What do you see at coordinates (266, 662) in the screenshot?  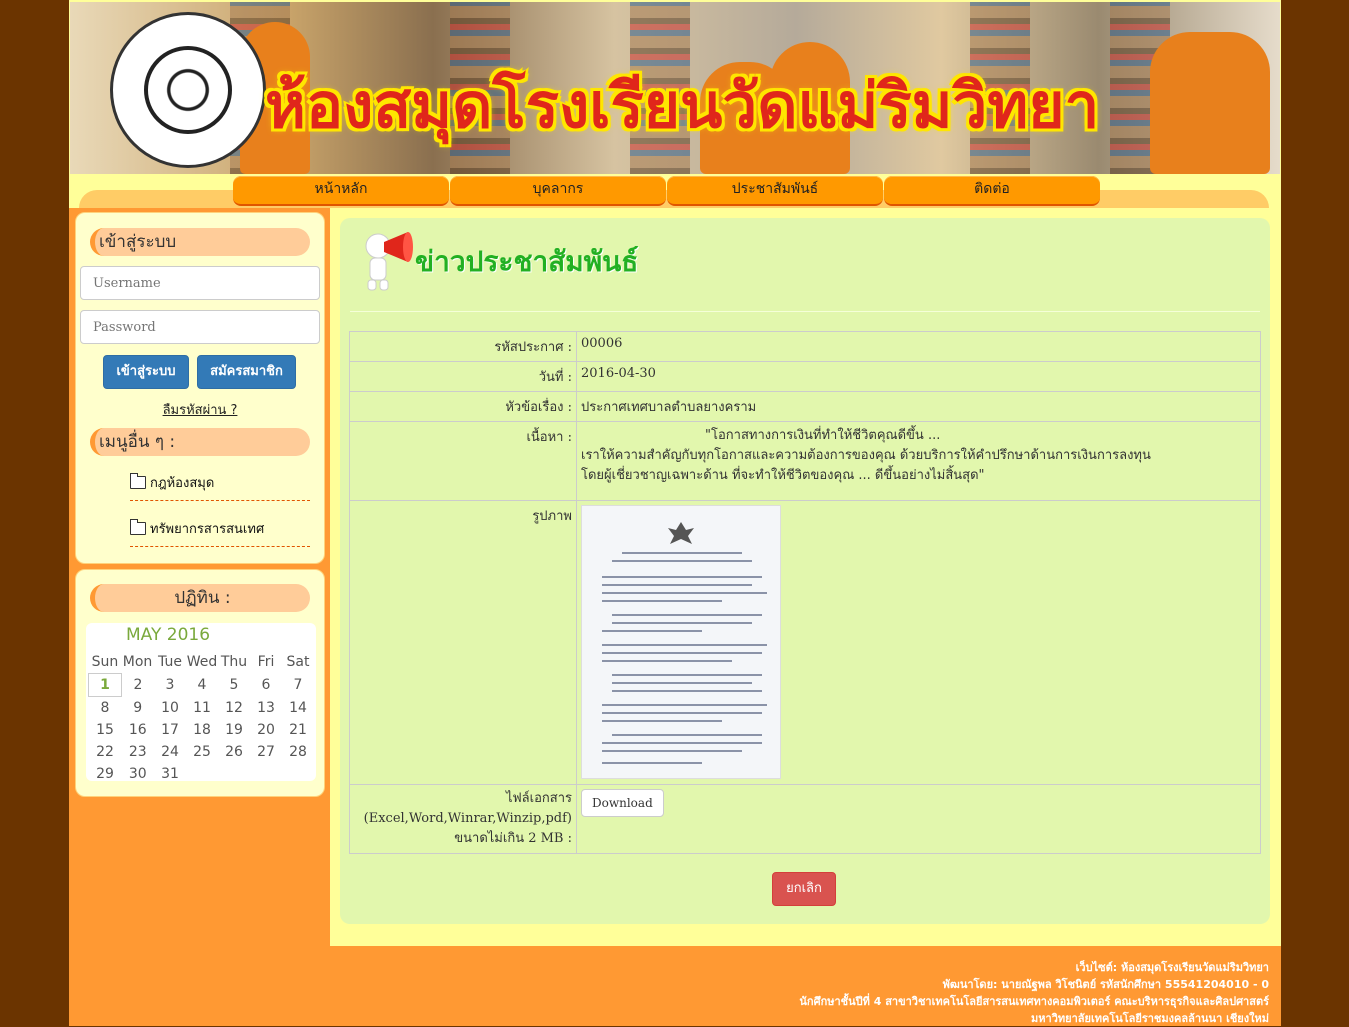 I see `weekday: Fri` at bounding box center [266, 662].